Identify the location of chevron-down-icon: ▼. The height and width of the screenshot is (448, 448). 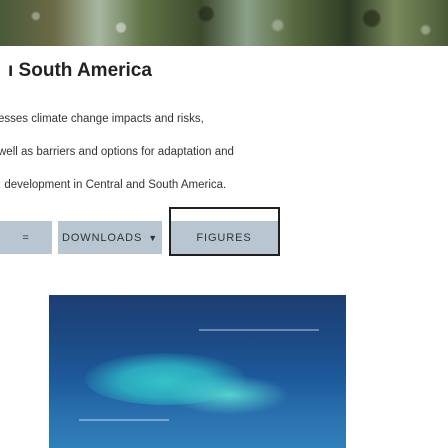
(153, 237).